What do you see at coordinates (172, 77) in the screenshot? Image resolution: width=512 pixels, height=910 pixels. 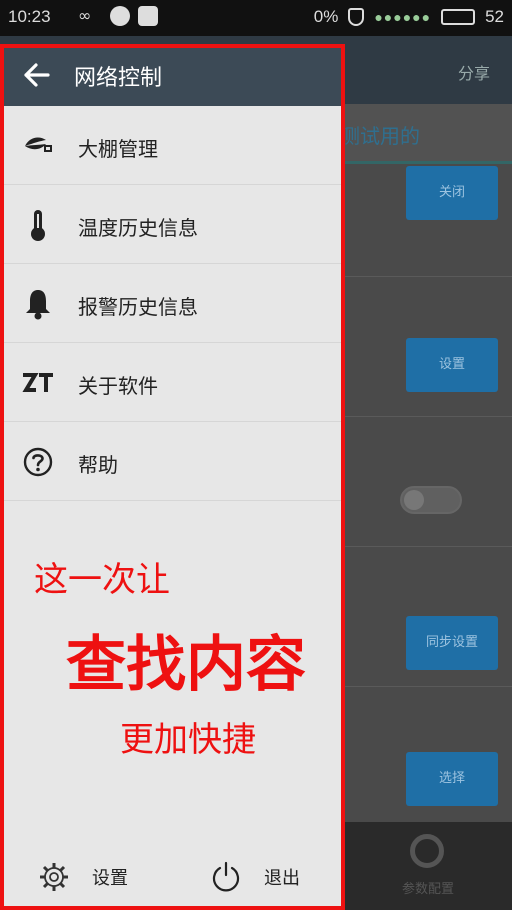 I see `drawer-header: 网络控制` at bounding box center [172, 77].